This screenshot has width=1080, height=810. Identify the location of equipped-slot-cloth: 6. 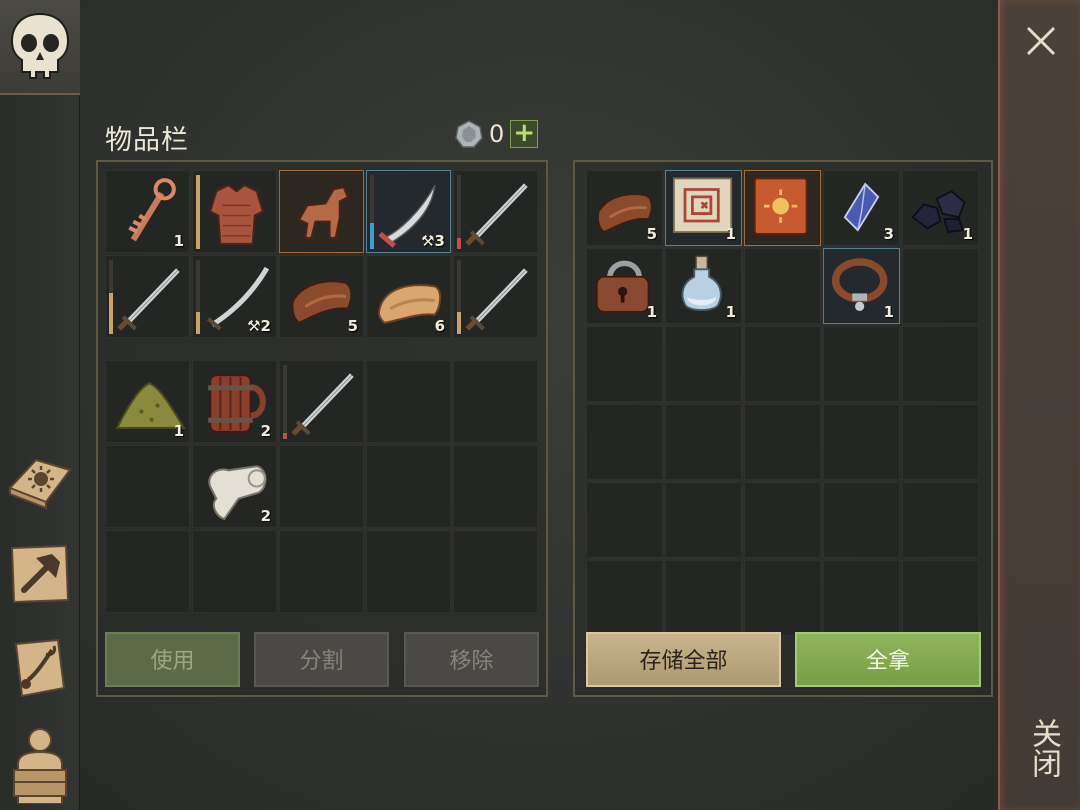
(408, 296).